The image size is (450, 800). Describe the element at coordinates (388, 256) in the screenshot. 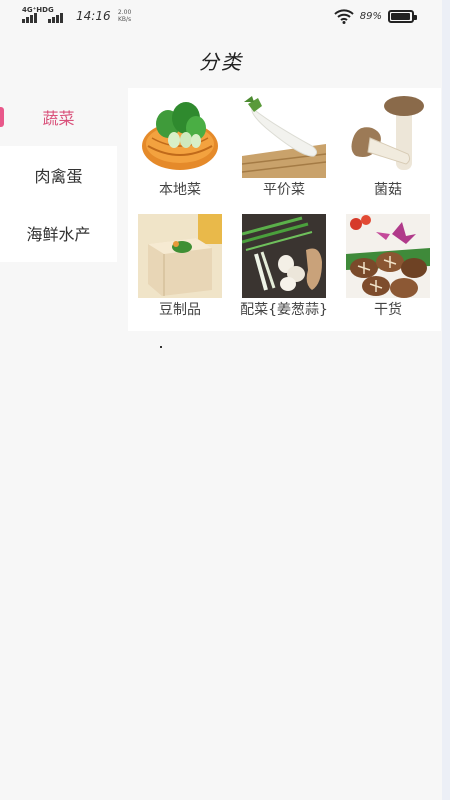

I see `shiitake-image` at that location.